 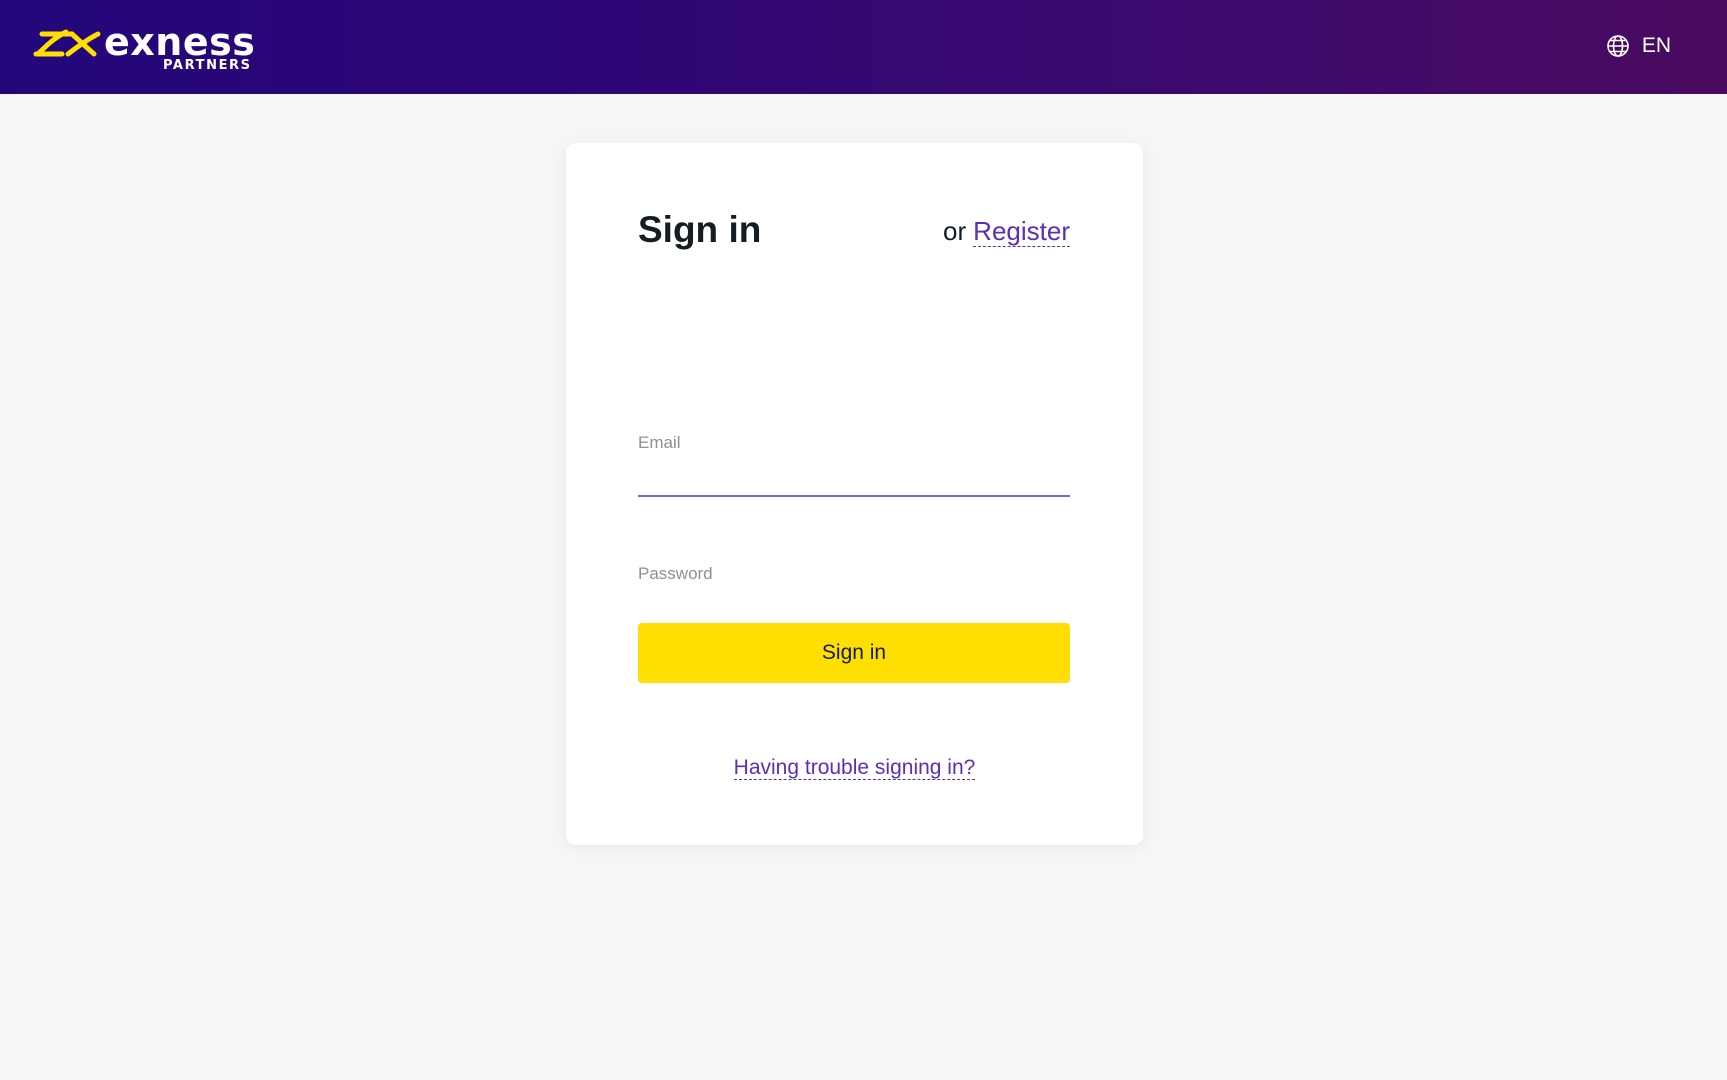 What do you see at coordinates (700, 229) in the screenshot?
I see `page-title: Sign in` at bounding box center [700, 229].